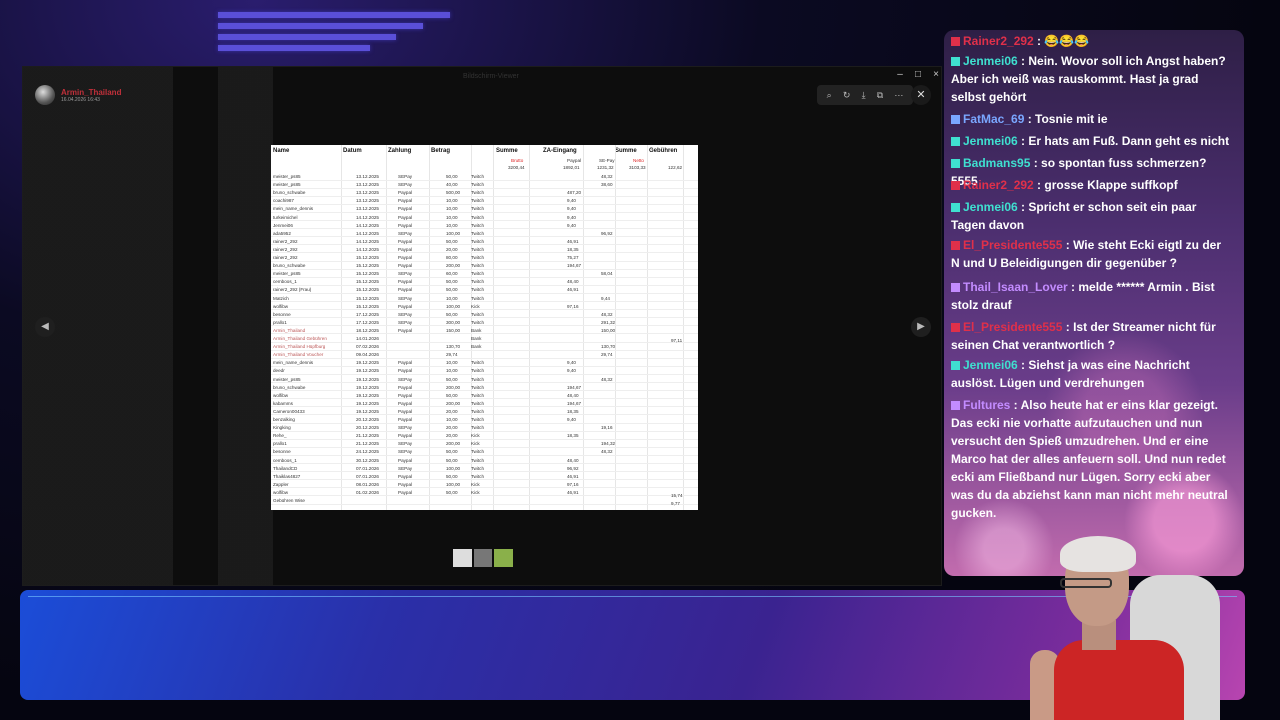 The image size is (1280, 720). Describe the element at coordinates (864, 95) in the screenshot. I see `download-icon: ⤓` at that location.